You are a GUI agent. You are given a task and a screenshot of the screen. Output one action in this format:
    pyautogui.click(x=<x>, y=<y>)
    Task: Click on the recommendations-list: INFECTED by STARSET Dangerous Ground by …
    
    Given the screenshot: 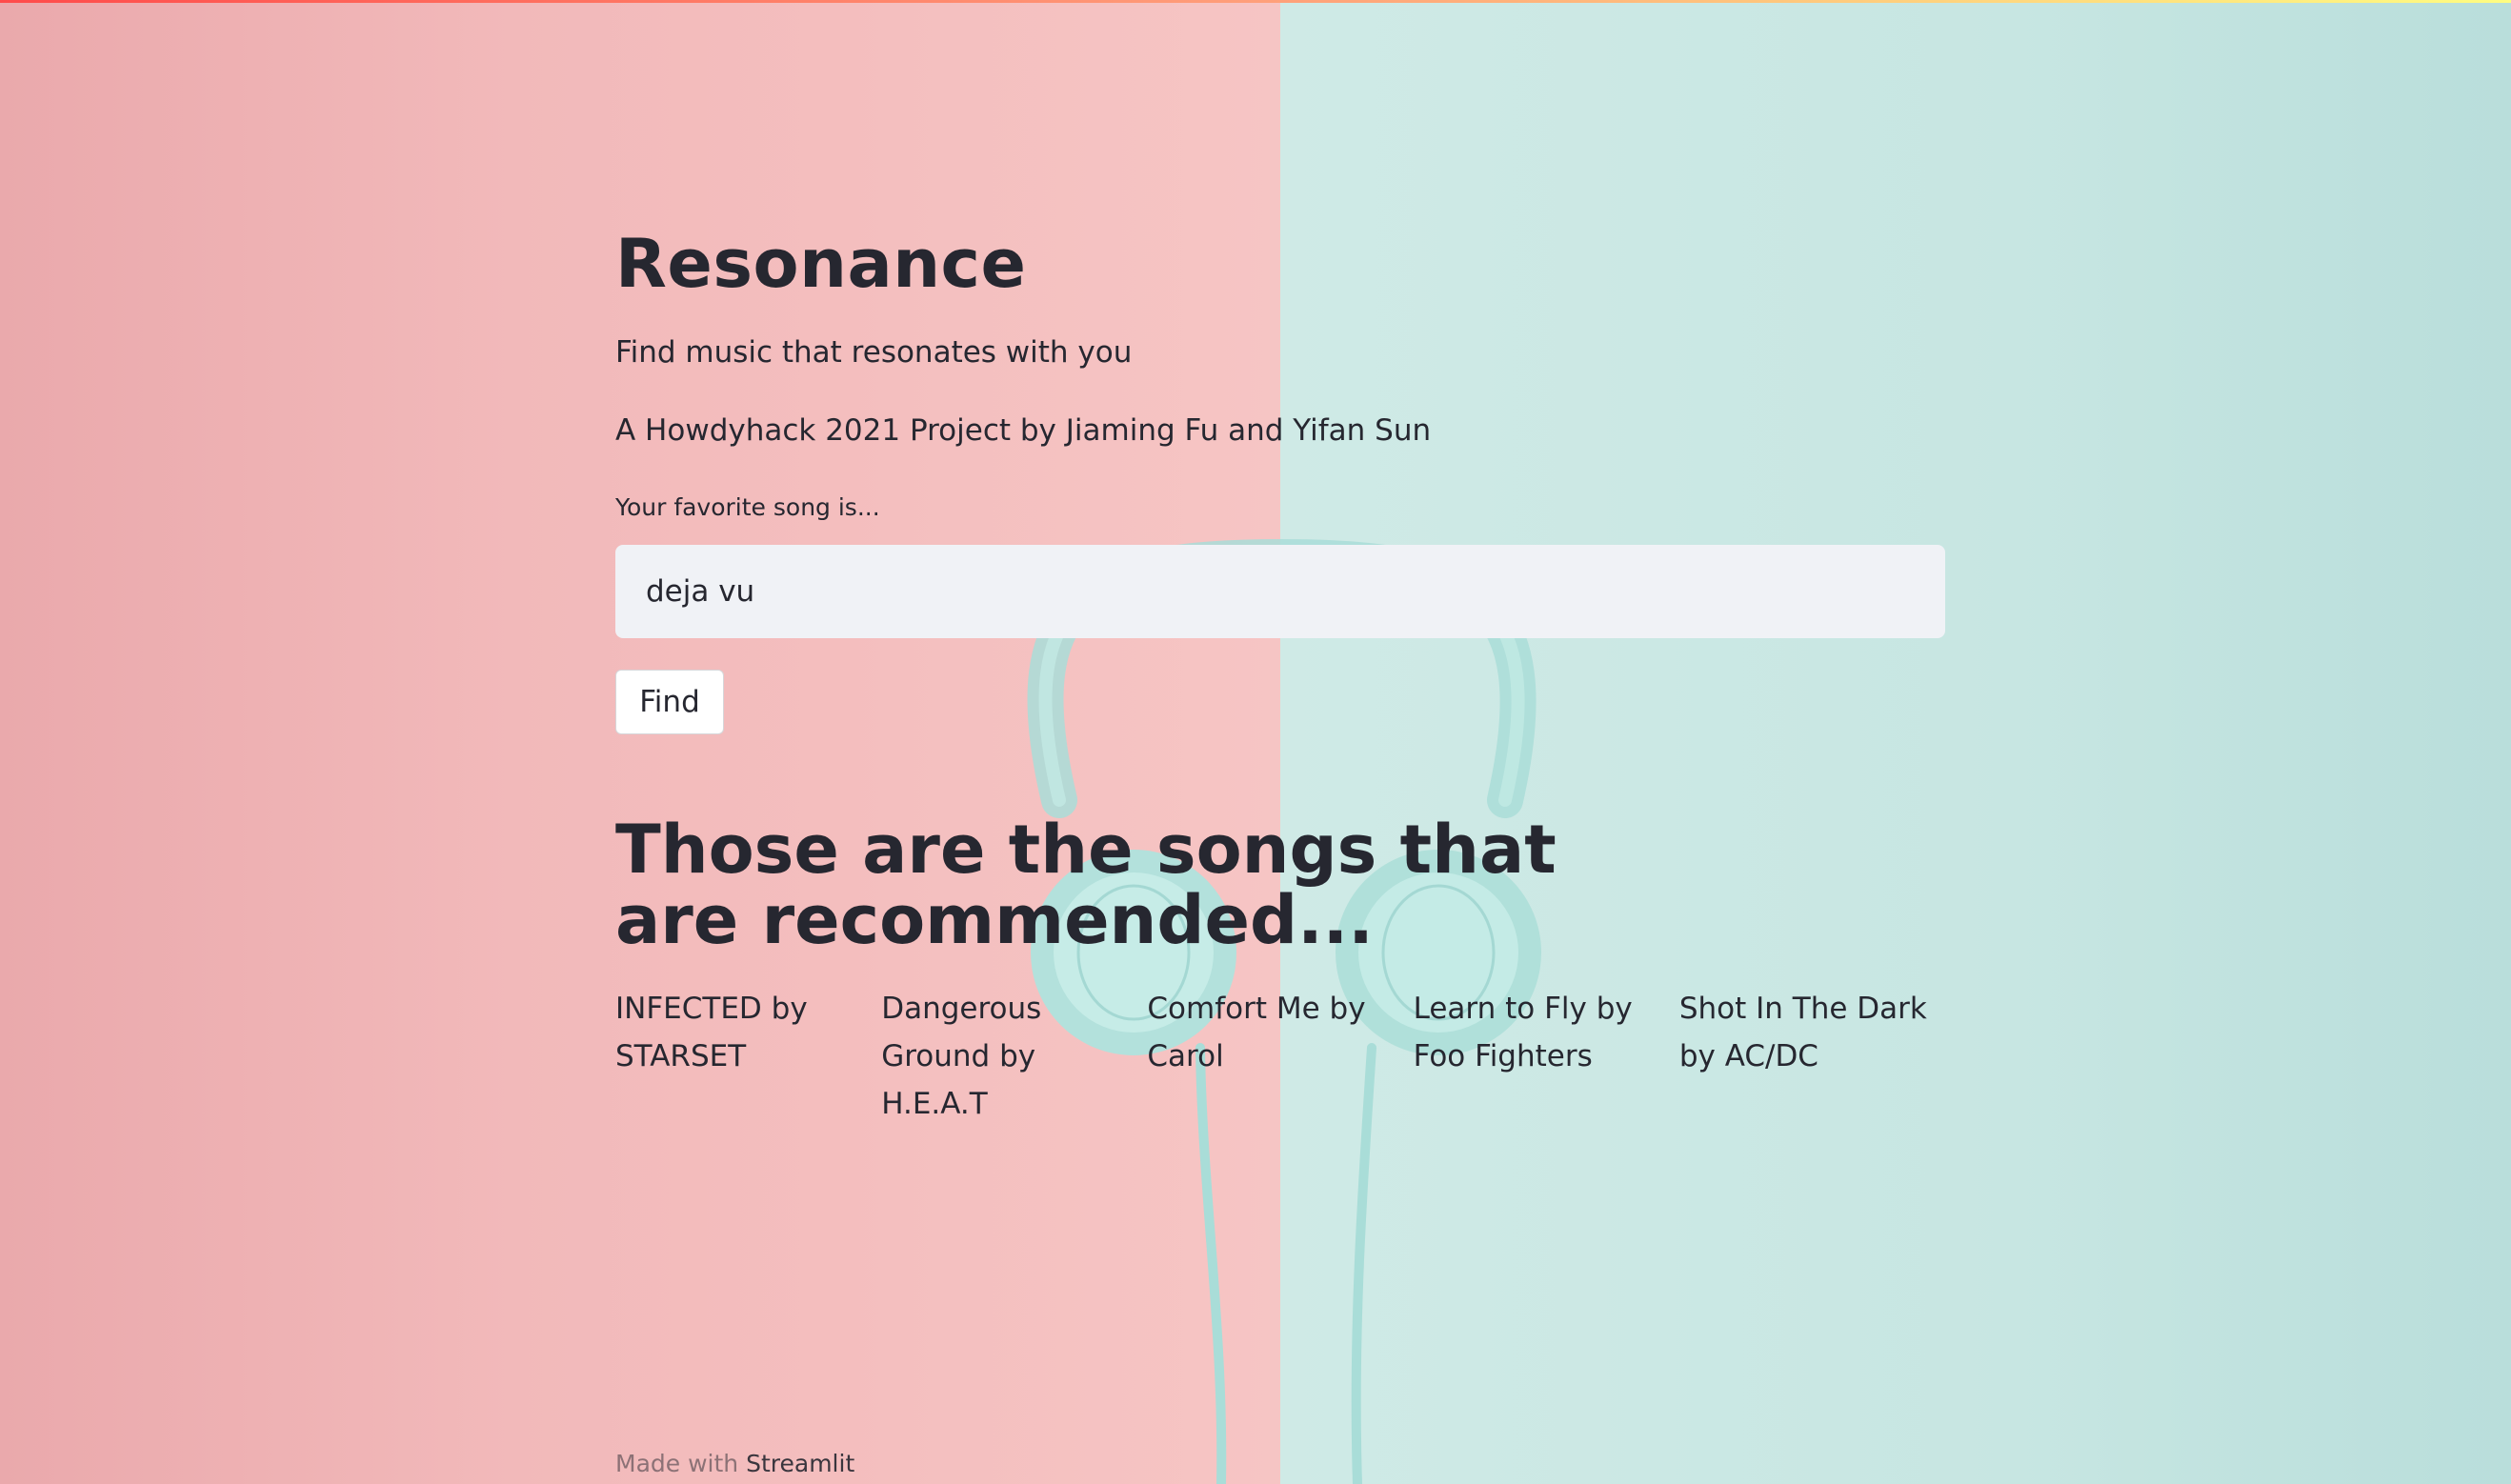 What is the action you would take?
    pyautogui.click(x=1280, y=1056)
    